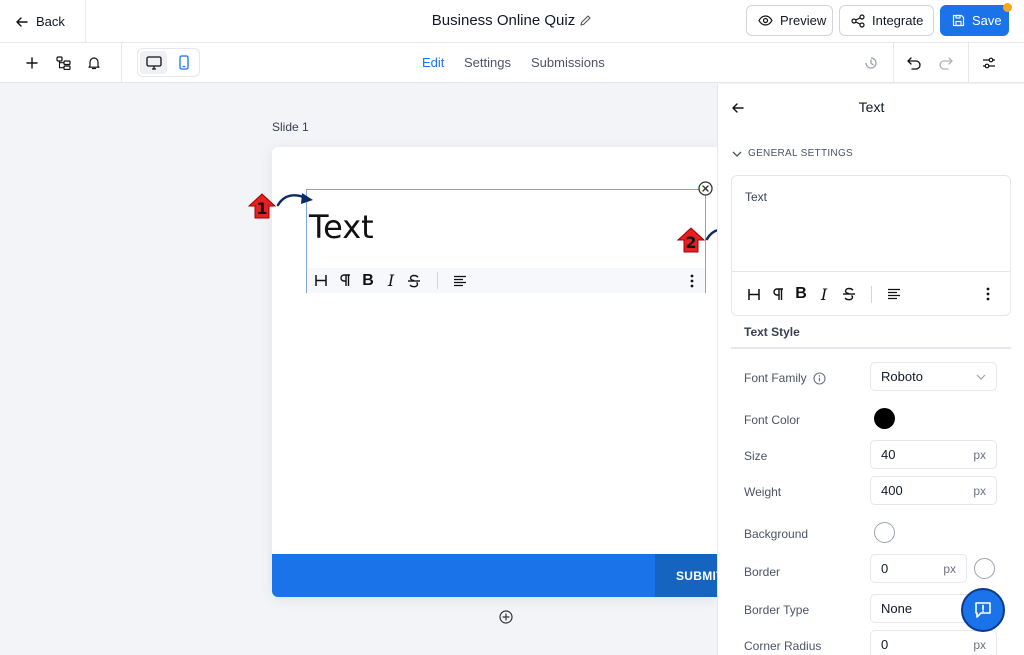 The height and width of the screenshot is (655, 1024). What do you see at coordinates (568, 62) in the screenshot?
I see `tab-submissions: Submissions` at bounding box center [568, 62].